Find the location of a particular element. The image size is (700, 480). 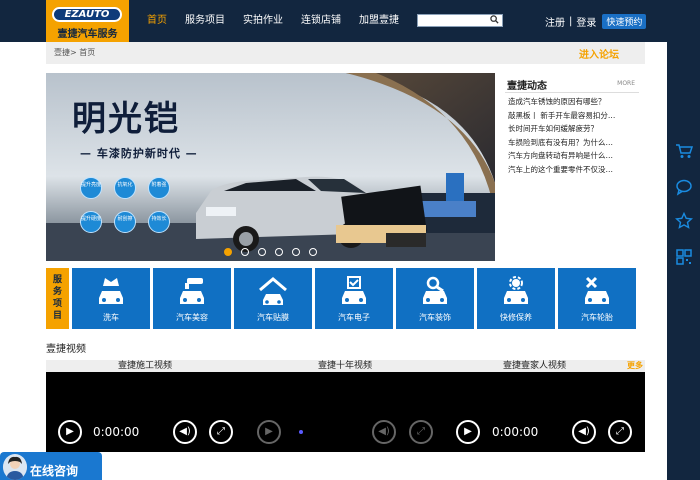

news-title: 壹捷动态 is located at coordinates (527, 86).